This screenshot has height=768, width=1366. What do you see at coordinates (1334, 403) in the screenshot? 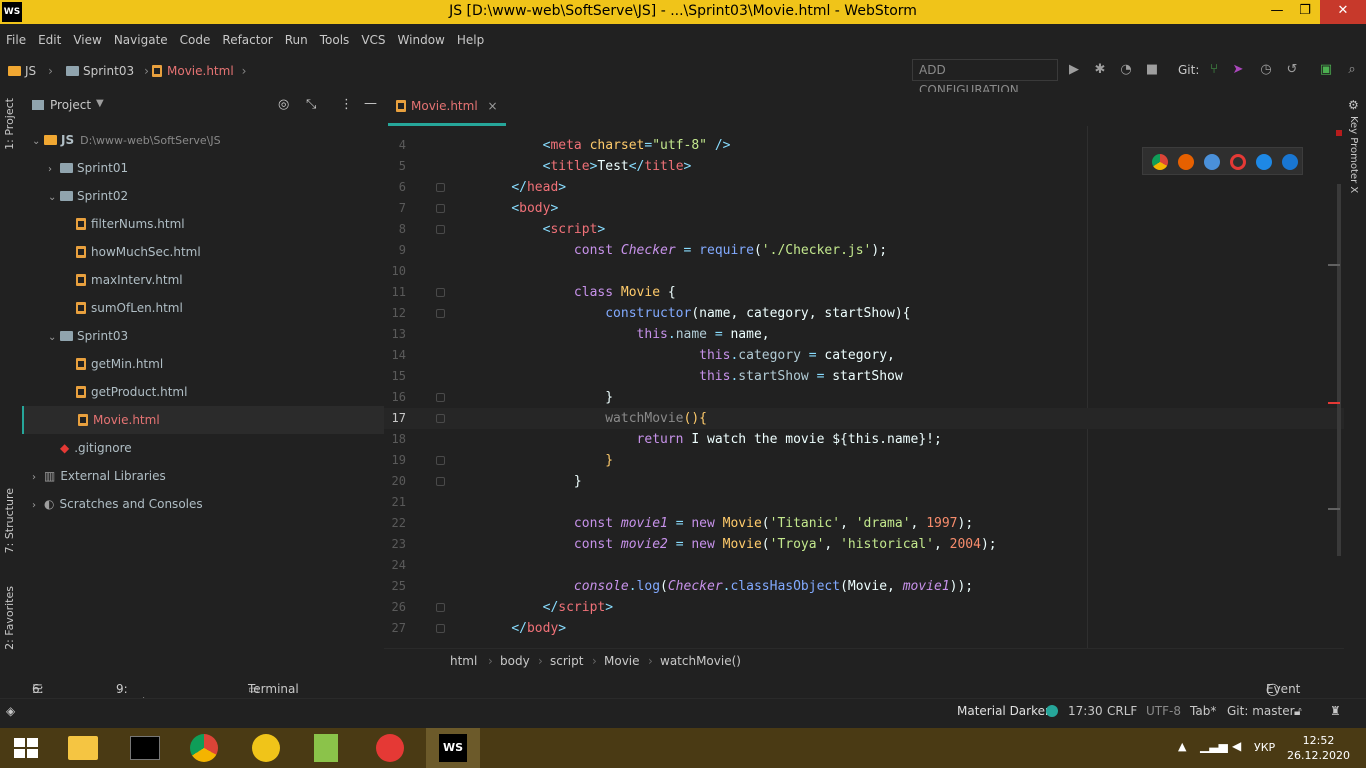
I see `error-stripe-marker` at bounding box center [1334, 403].